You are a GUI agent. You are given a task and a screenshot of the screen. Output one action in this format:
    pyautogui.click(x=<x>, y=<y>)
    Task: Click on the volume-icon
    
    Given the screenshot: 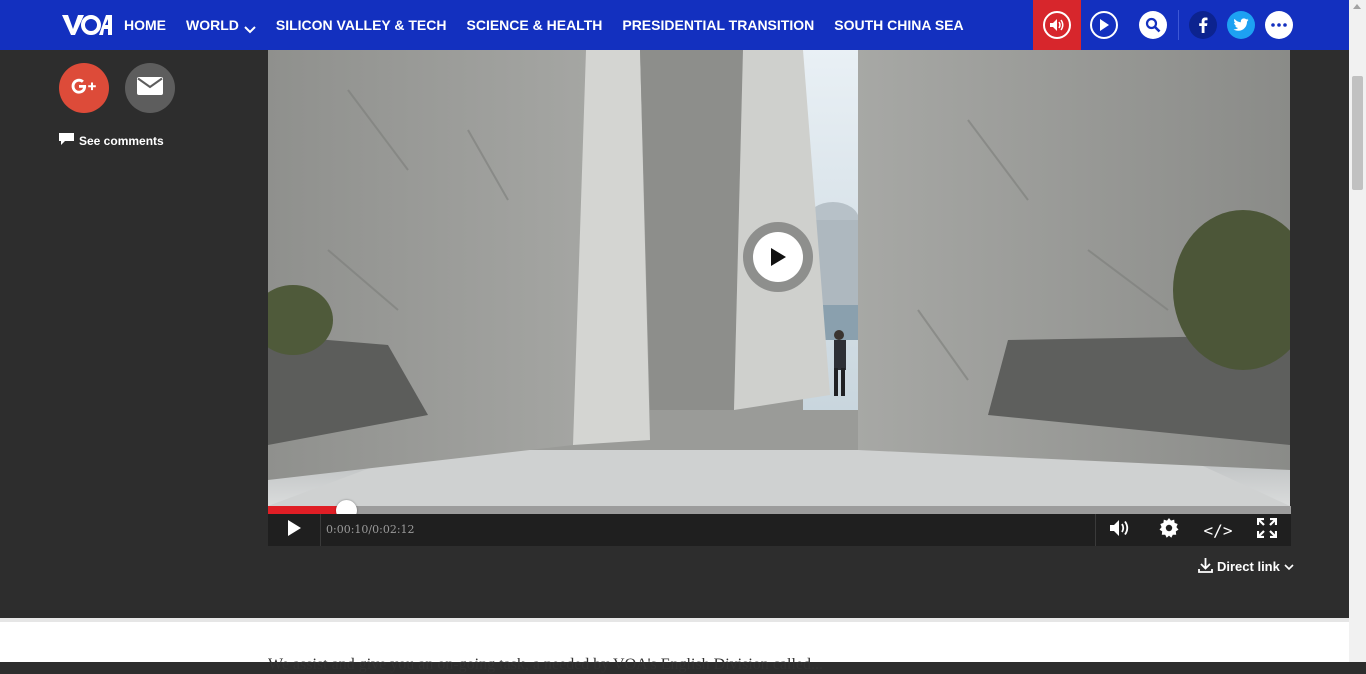 What is the action you would take?
    pyautogui.click(x=1120, y=530)
    